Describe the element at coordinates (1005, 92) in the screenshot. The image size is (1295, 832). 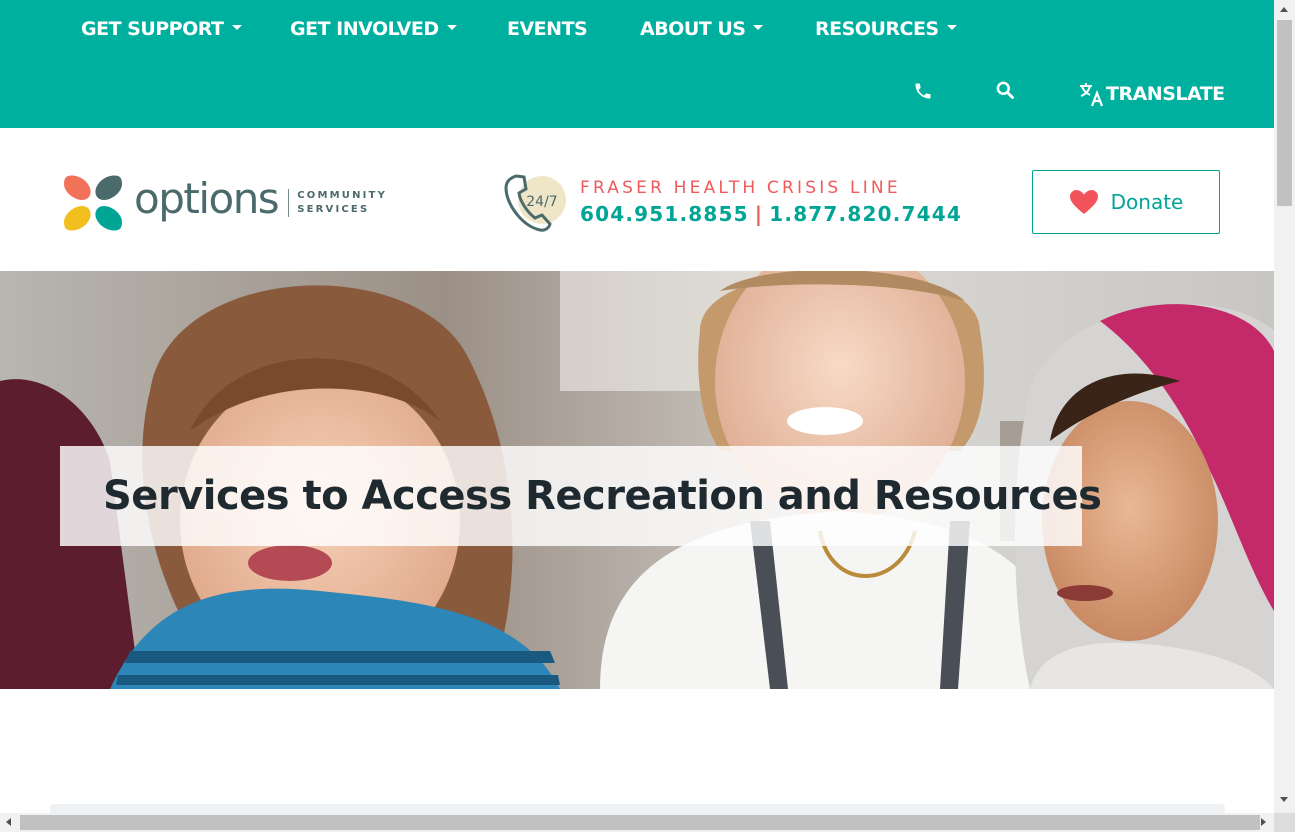
I see `search-icon` at that location.